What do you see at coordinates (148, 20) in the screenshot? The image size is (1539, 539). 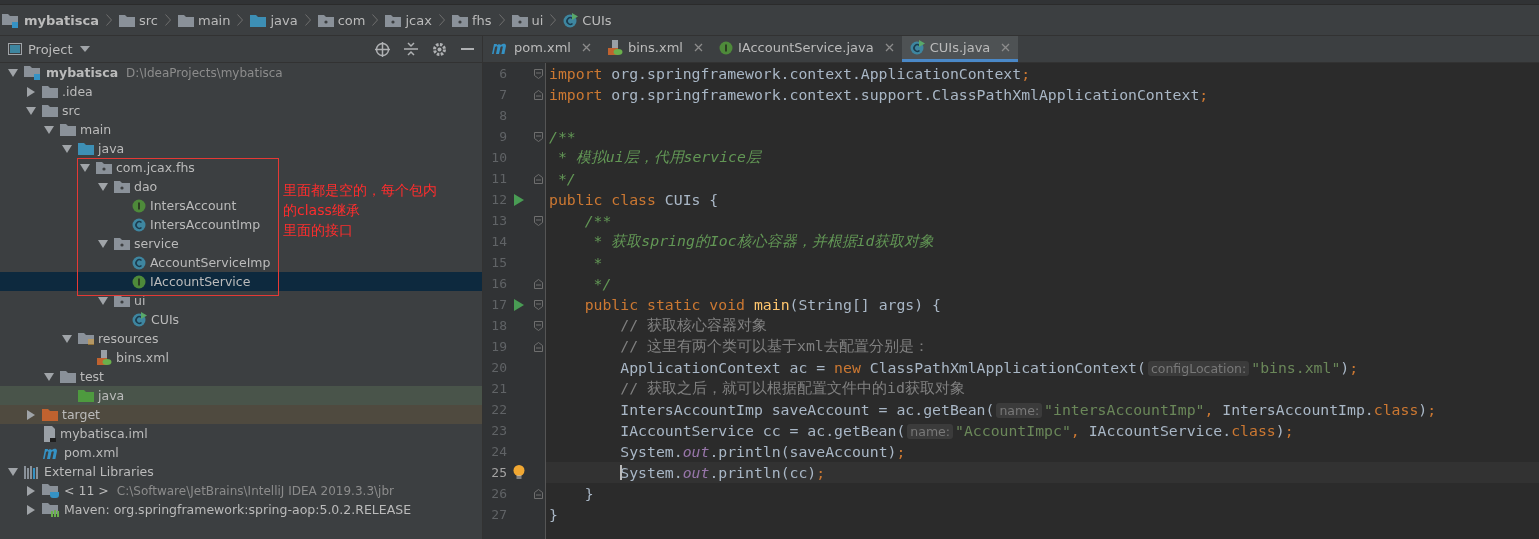 I see `breadcrumb-item: src` at bounding box center [148, 20].